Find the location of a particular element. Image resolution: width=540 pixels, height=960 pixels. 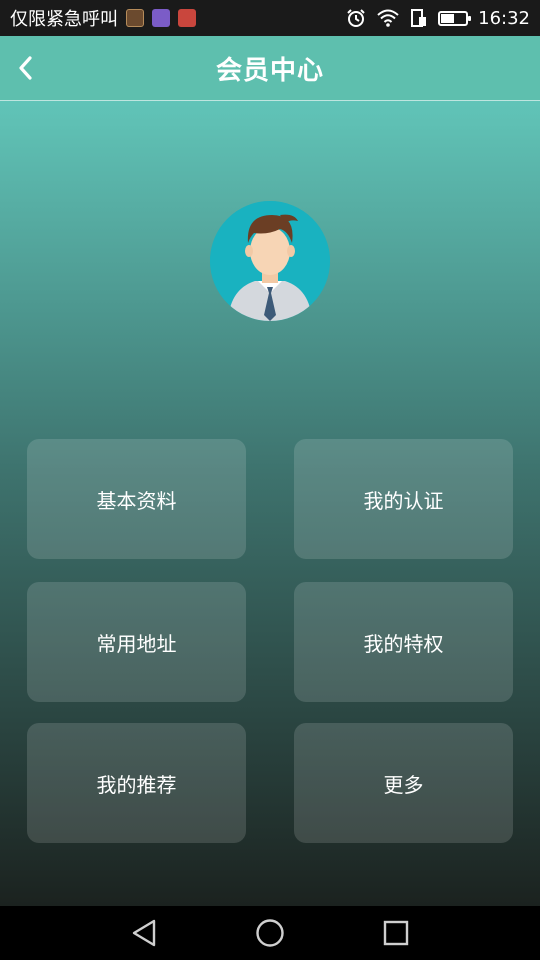

system-nav-bar is located at coordinates (270, 933).